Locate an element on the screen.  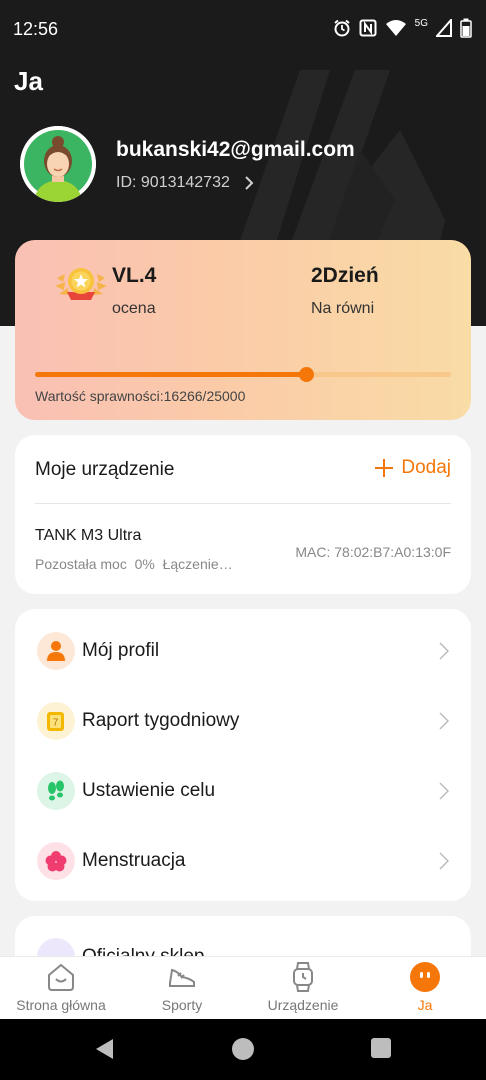
avatar is located at coordinates (58, 164).